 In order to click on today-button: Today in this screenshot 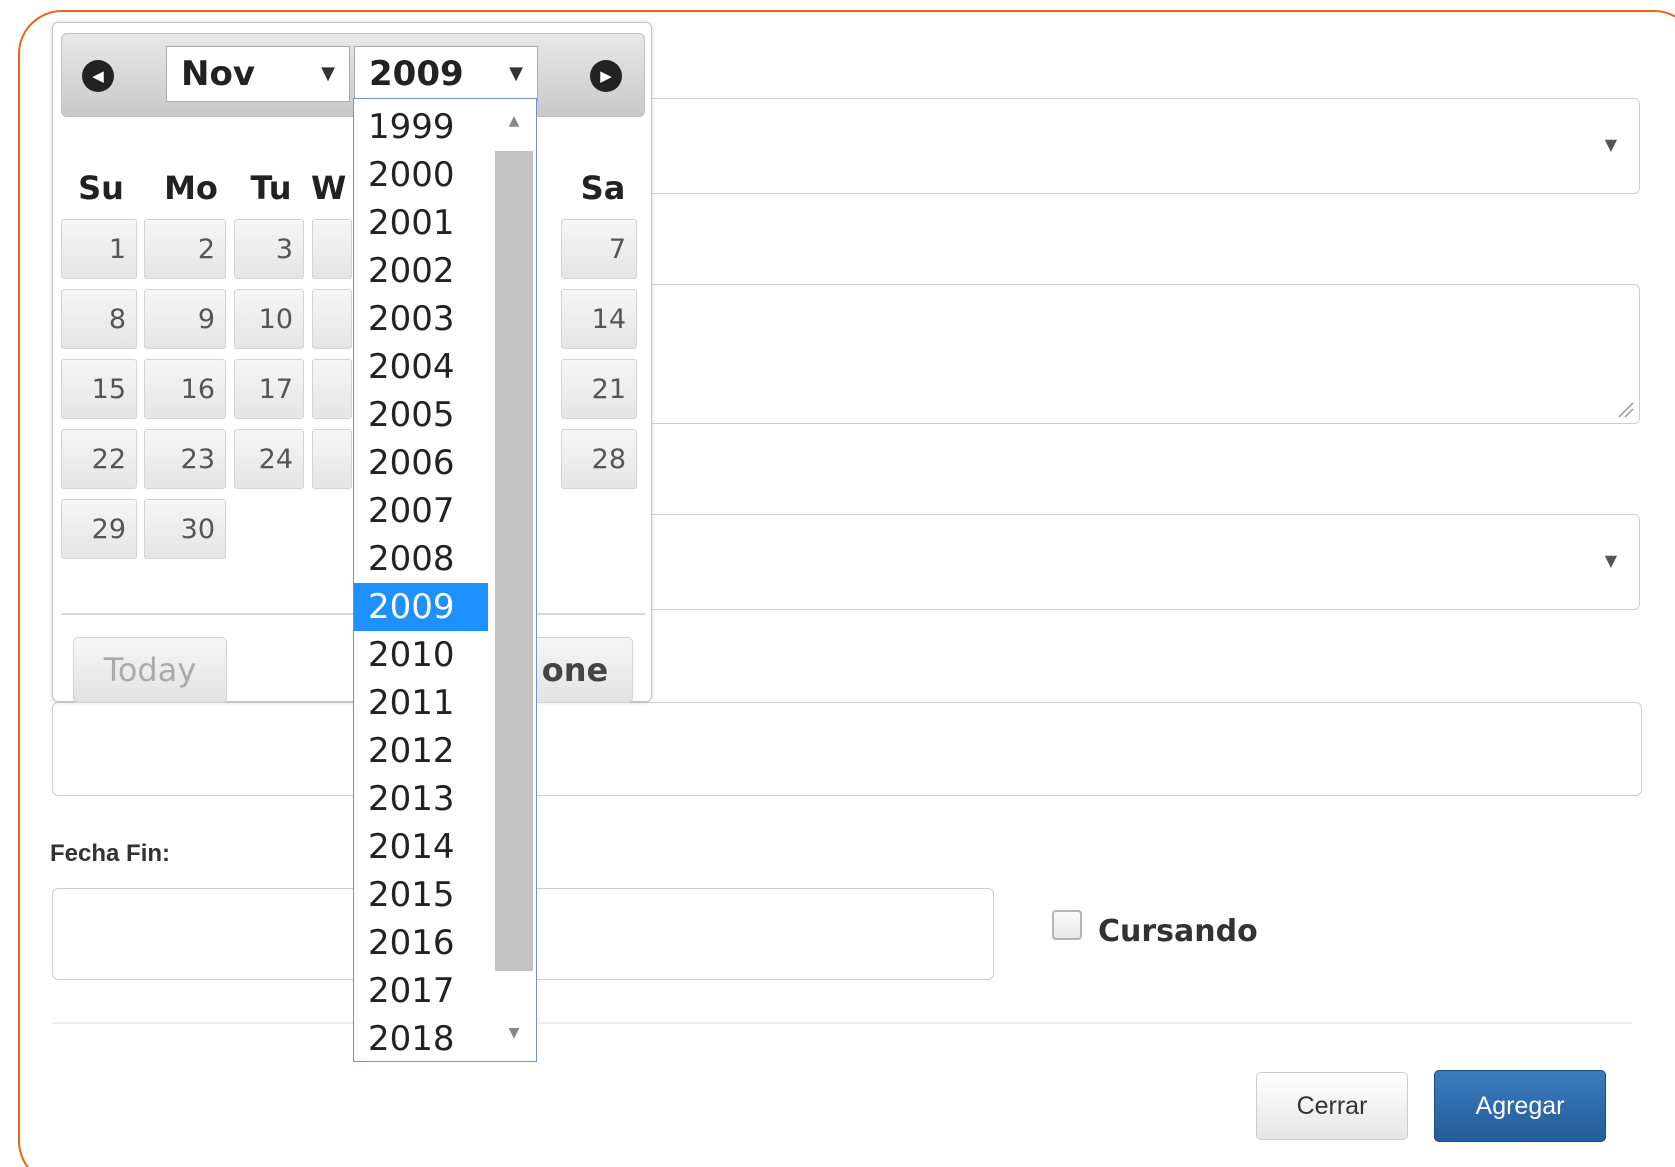, I will do `click(150, 670)`.